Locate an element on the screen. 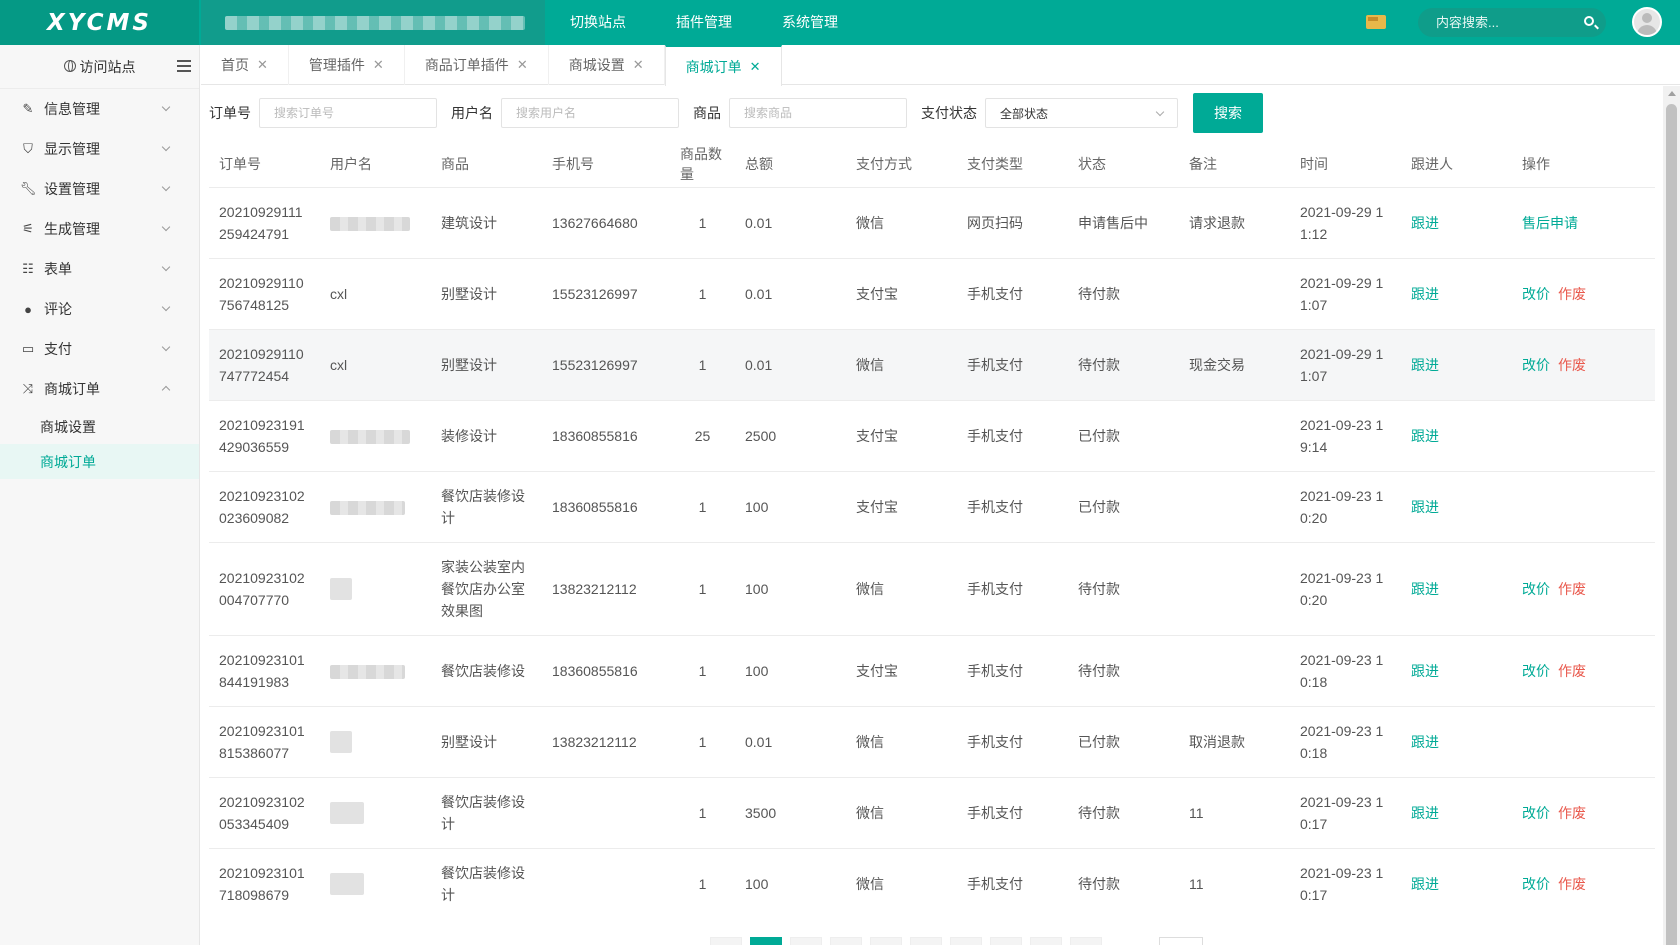  sidebar-item-mall-orders: ⤨ 商城订单 is located at coordinates (99, 389).